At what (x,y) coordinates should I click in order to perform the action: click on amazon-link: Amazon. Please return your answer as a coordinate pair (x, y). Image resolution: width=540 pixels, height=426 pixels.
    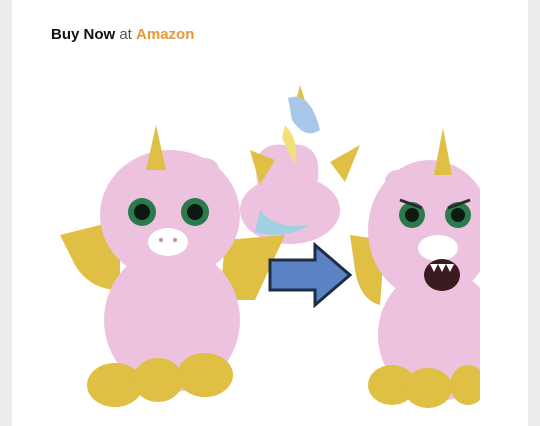
    Looking at the image, I should click on (165, 34).